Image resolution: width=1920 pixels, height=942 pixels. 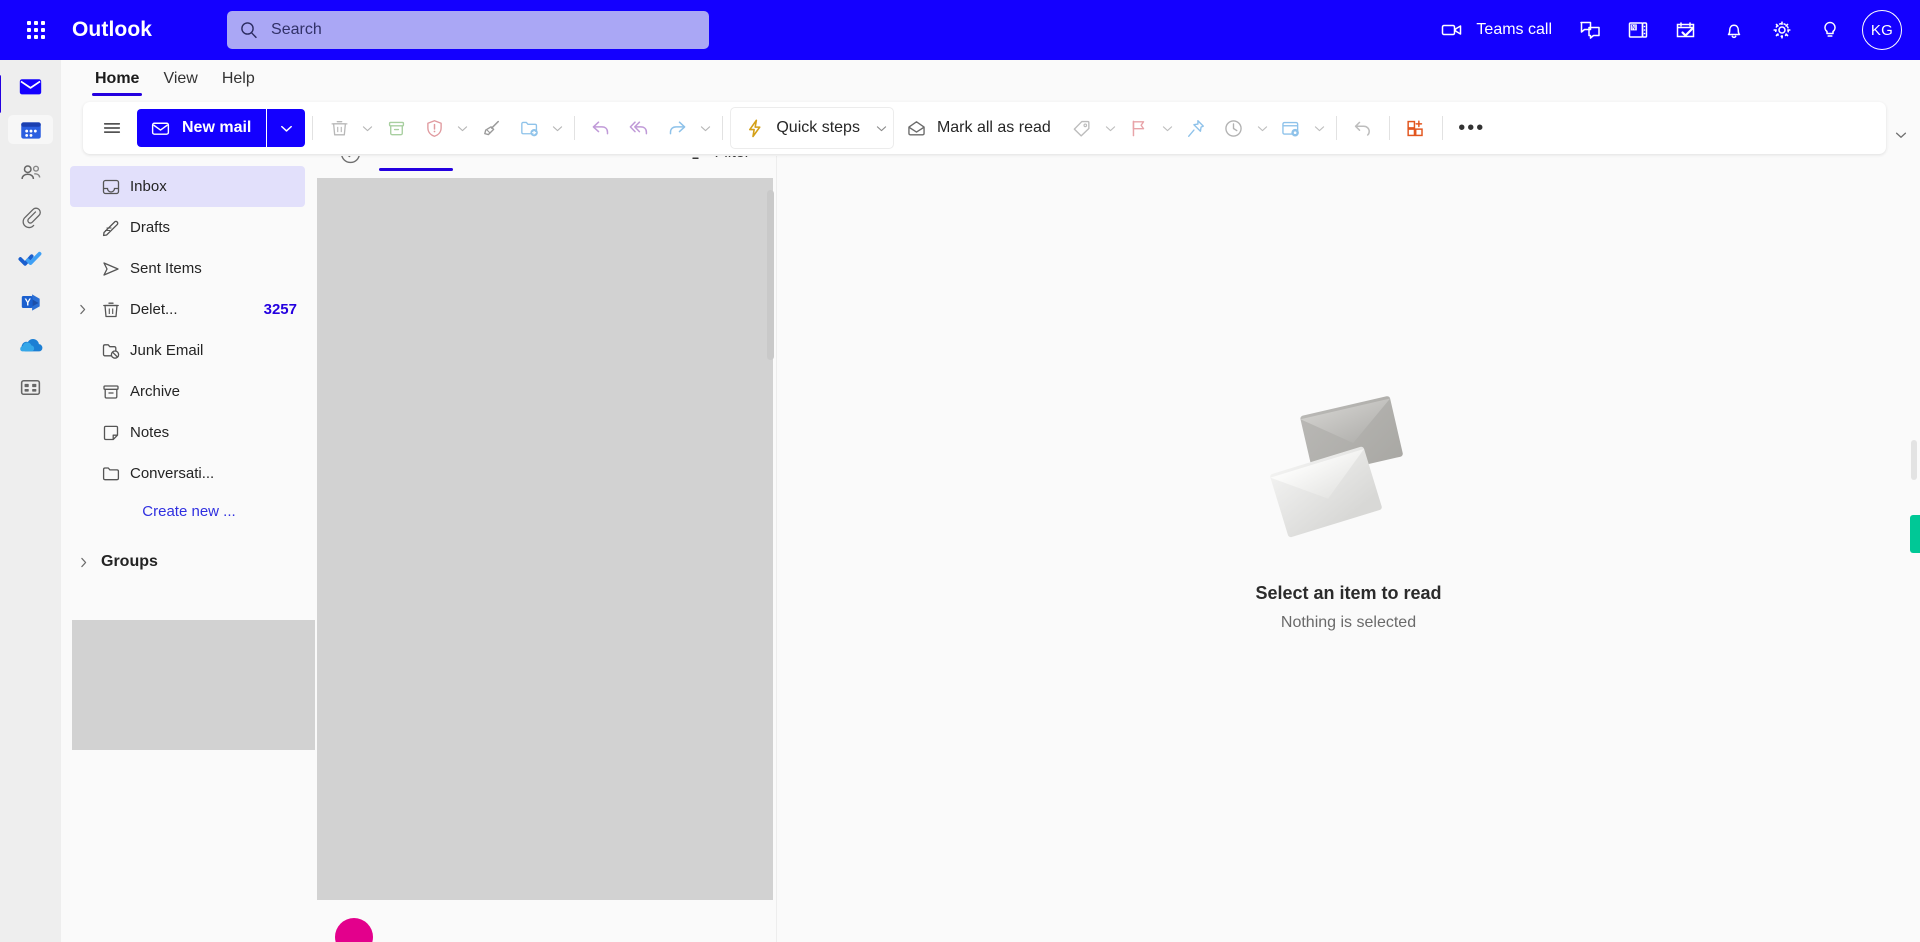 I want to click on todo-button, so click(x=1686, y=30).